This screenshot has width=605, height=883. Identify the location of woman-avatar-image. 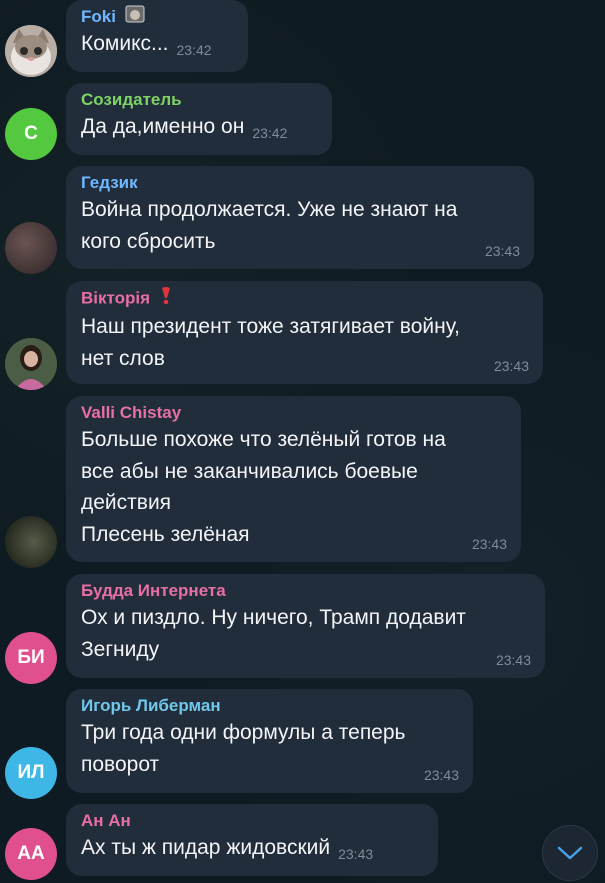
(31, 364).